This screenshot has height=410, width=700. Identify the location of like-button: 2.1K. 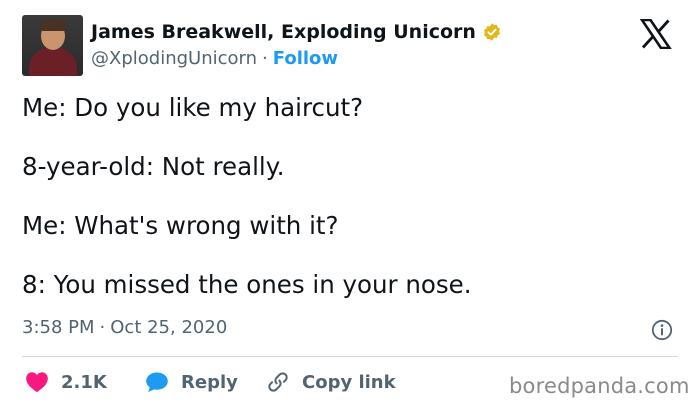
(66, 382).